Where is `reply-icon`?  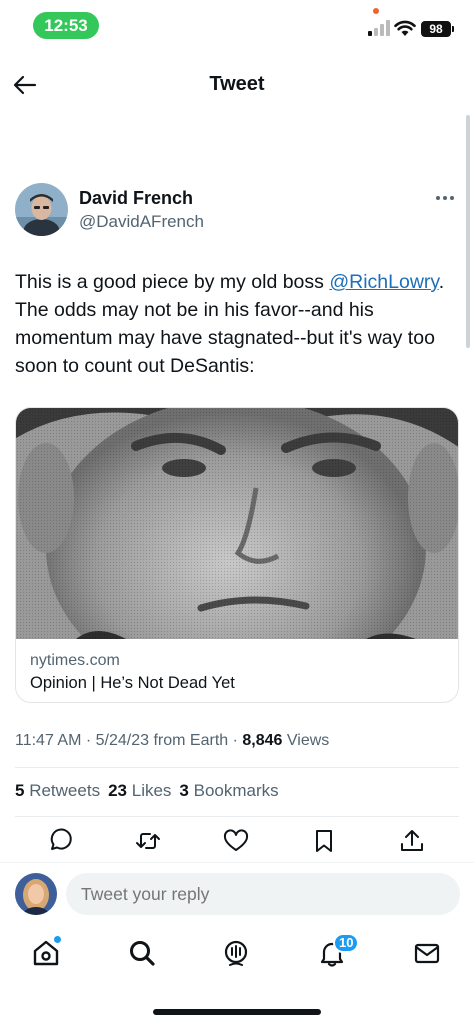
reply-icon is located at coordinates (60, 841).